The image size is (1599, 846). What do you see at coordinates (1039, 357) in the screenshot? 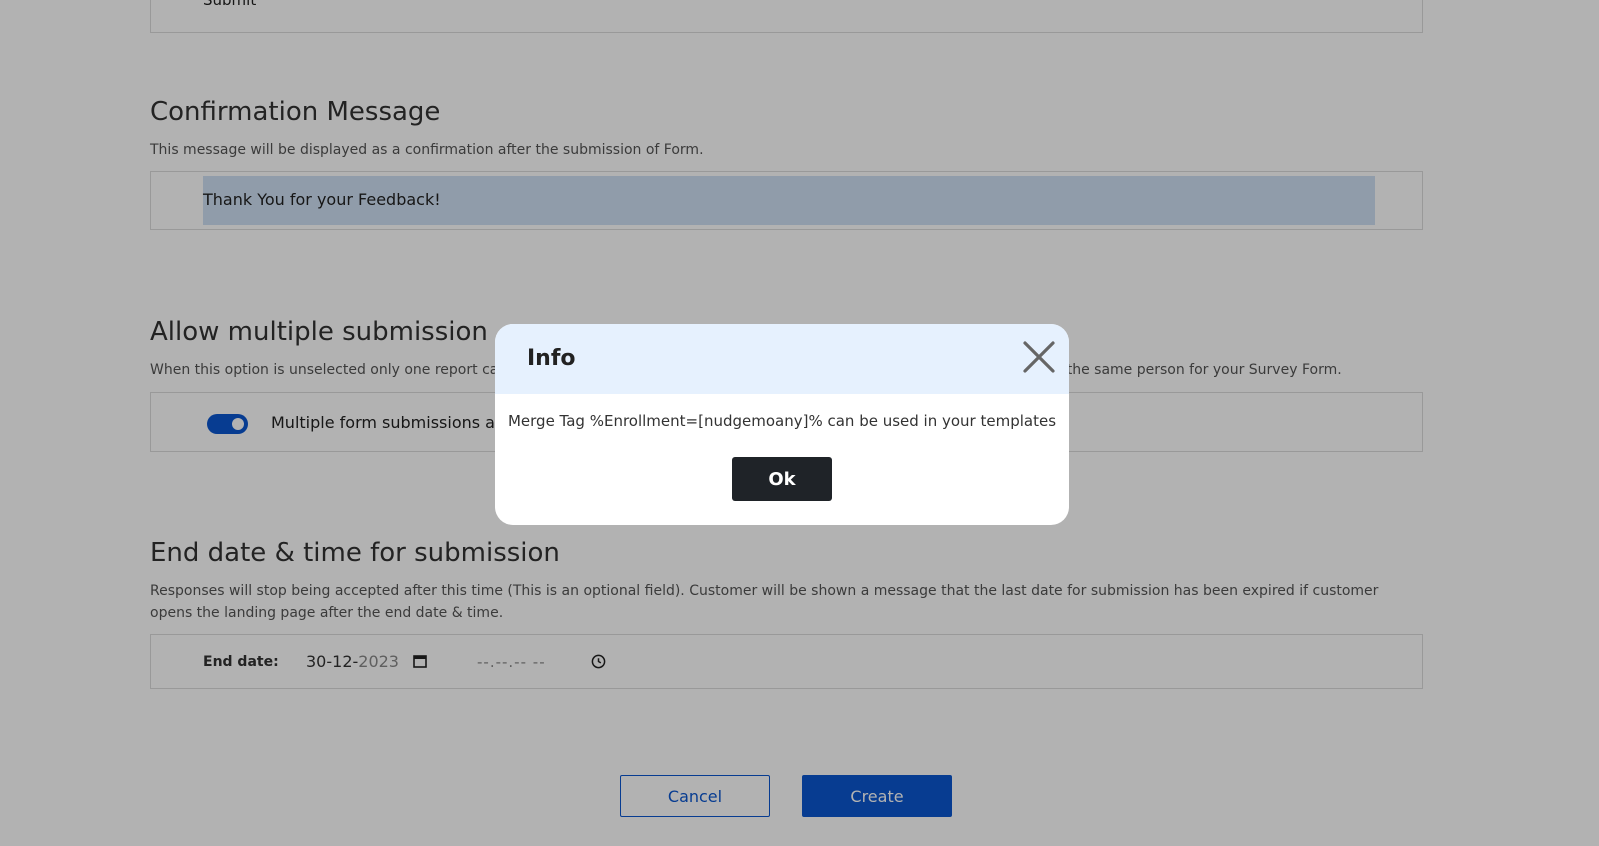
I see `close-icon` at bounding box center [1039, 357].